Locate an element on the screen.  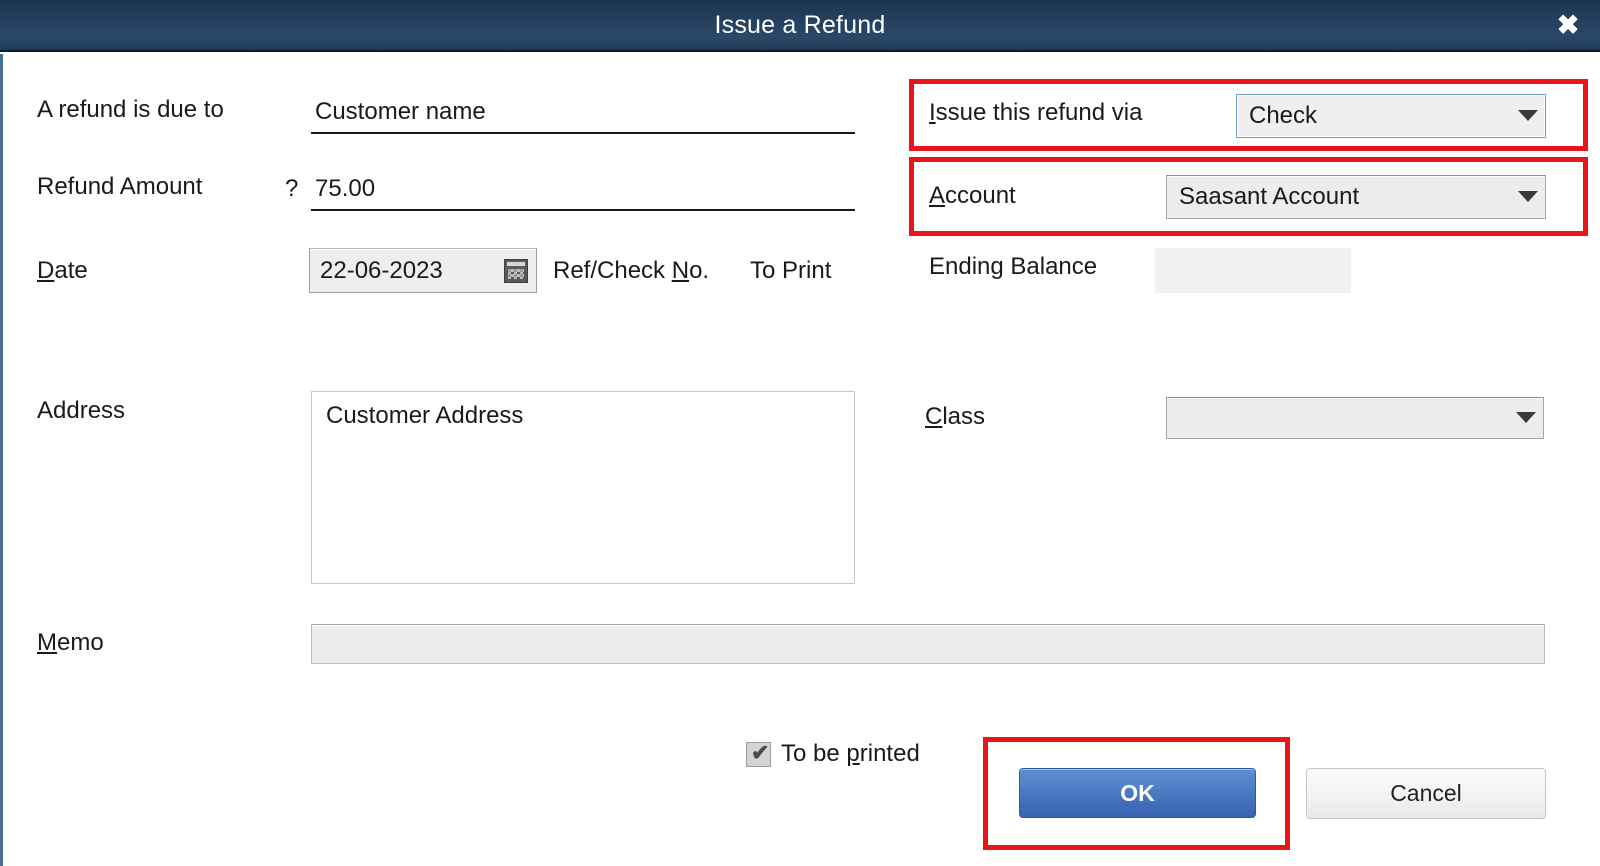
account-dropdown: Saasant Account is located at coordinates (1356, 197).